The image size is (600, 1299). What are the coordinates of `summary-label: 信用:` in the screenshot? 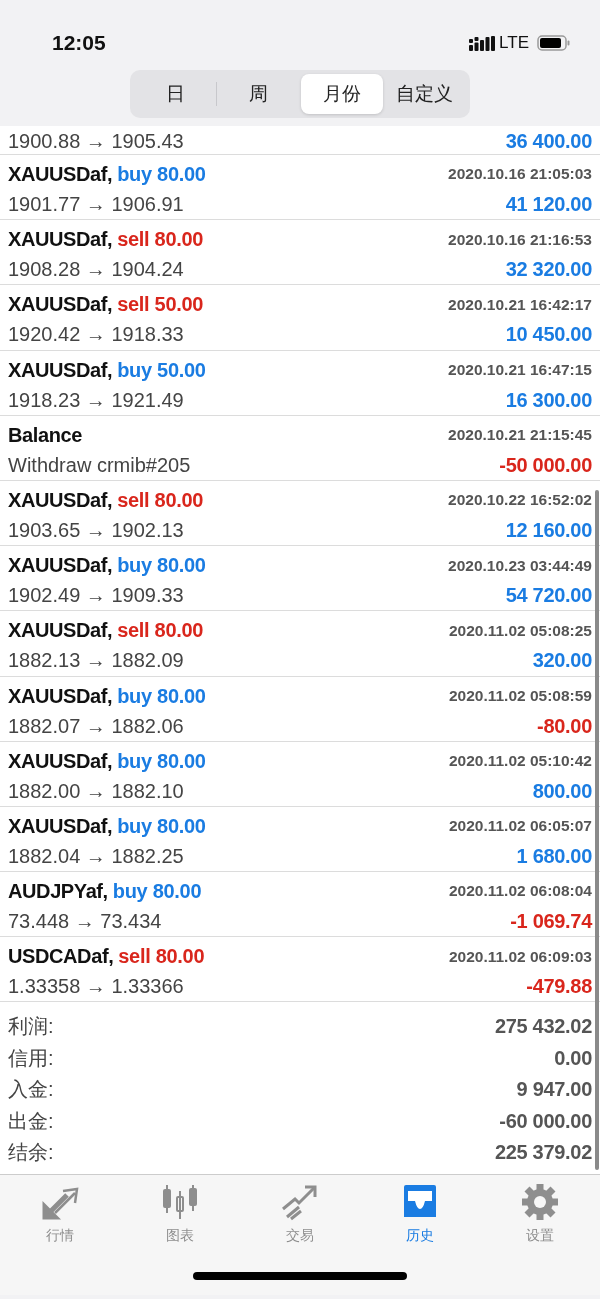 It's located at (31, 1058).